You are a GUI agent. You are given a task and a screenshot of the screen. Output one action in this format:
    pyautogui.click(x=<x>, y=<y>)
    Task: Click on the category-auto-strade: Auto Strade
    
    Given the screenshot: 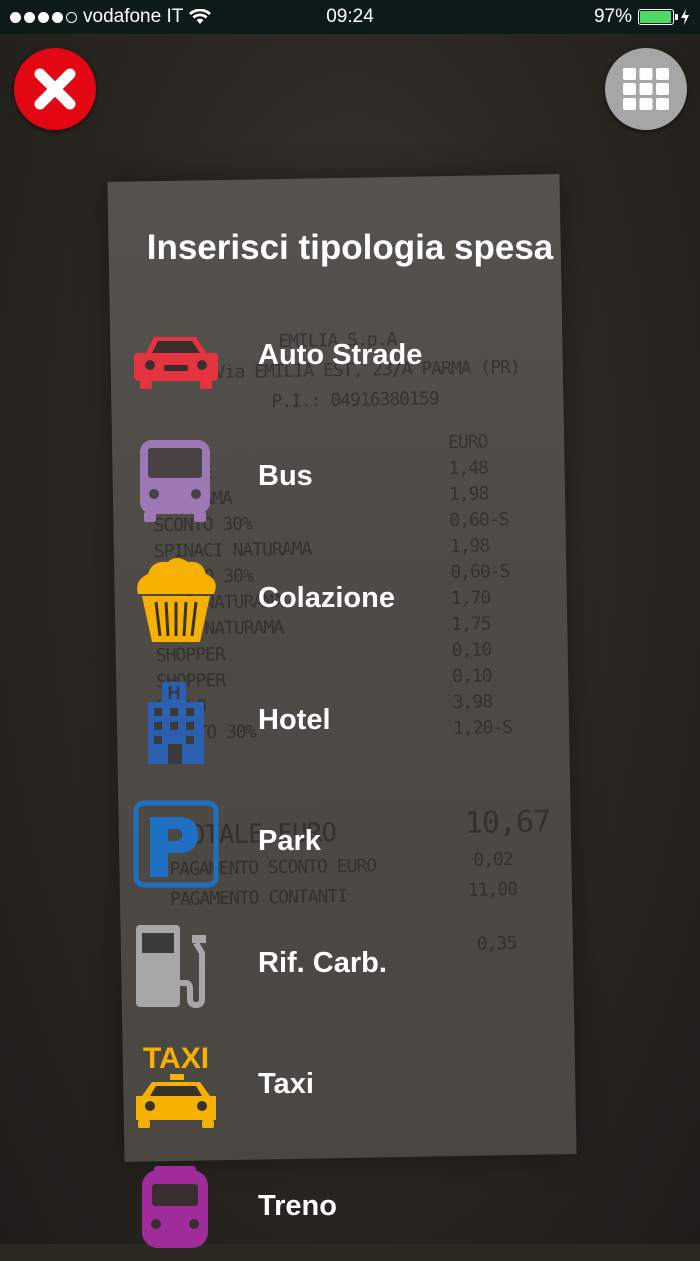 What is the action you would take?
    pyautogui.click(x=350, y=355)
    